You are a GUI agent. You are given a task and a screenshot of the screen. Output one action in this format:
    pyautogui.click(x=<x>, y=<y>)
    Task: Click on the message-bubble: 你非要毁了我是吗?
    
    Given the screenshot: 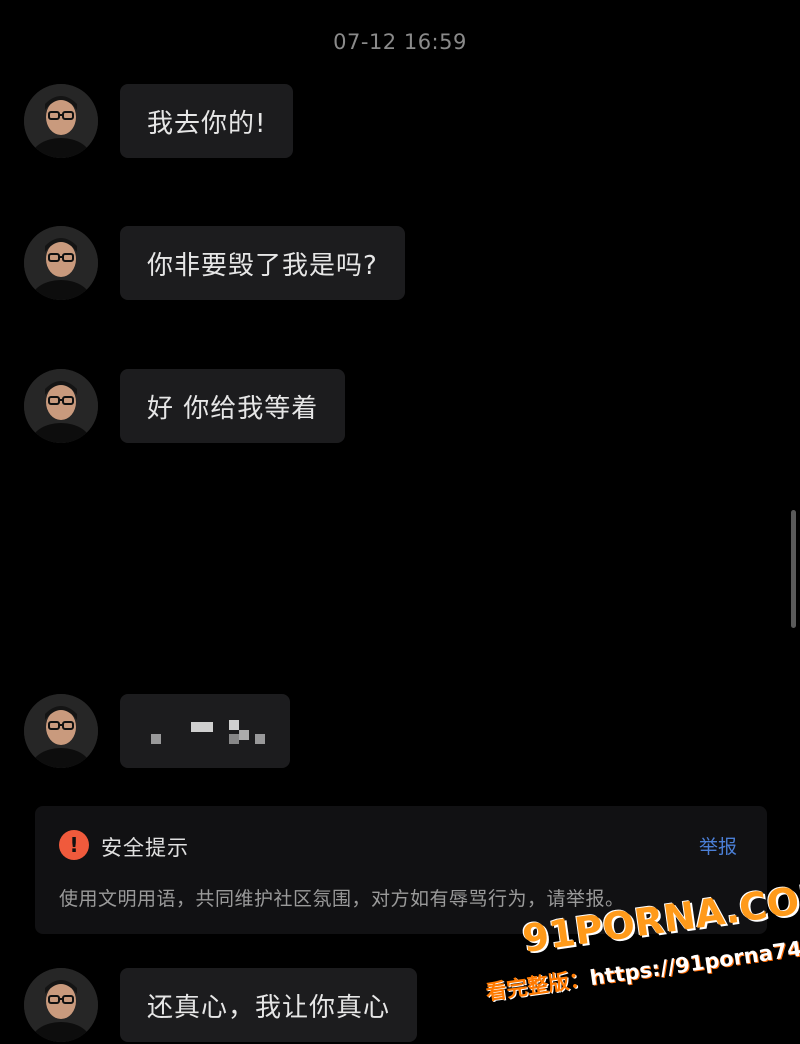 What is the action you would take?
    pyautogui.click(x=262, y=263)
    